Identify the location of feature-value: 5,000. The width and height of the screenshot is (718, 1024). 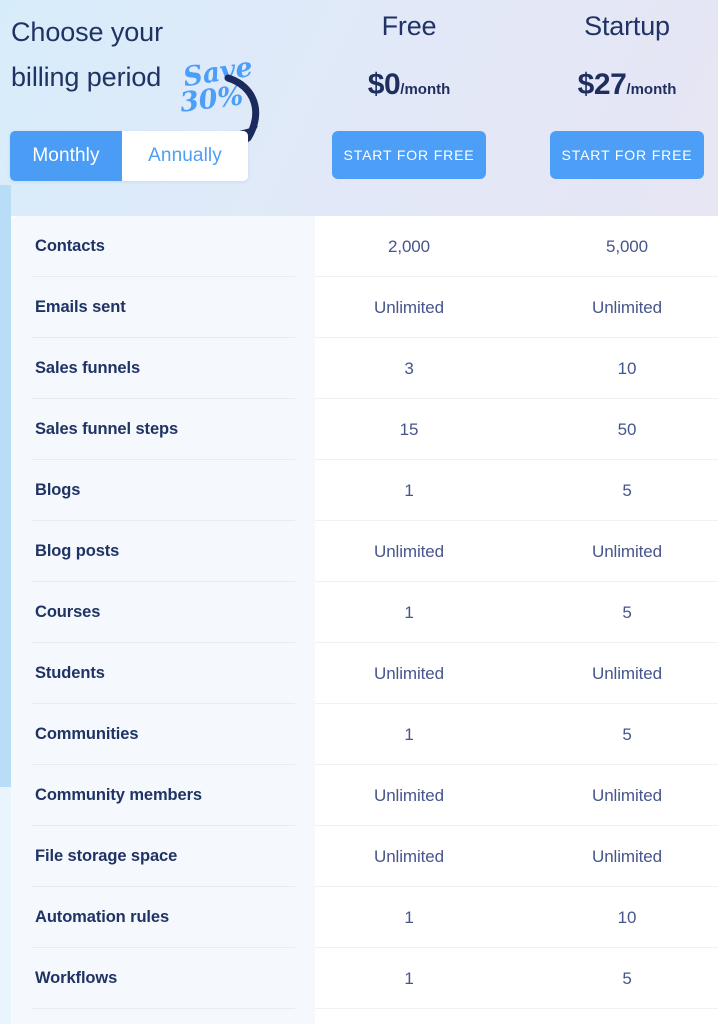
(627, 246).